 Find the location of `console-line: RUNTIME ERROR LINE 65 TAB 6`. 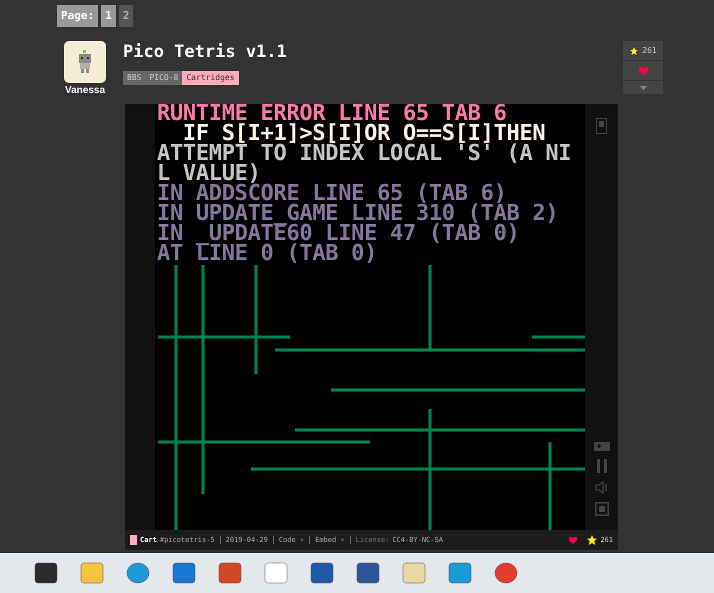

console-line: RUNTIME ERROR LINE 65 TAB 6 is located at coordinates (332, 114).